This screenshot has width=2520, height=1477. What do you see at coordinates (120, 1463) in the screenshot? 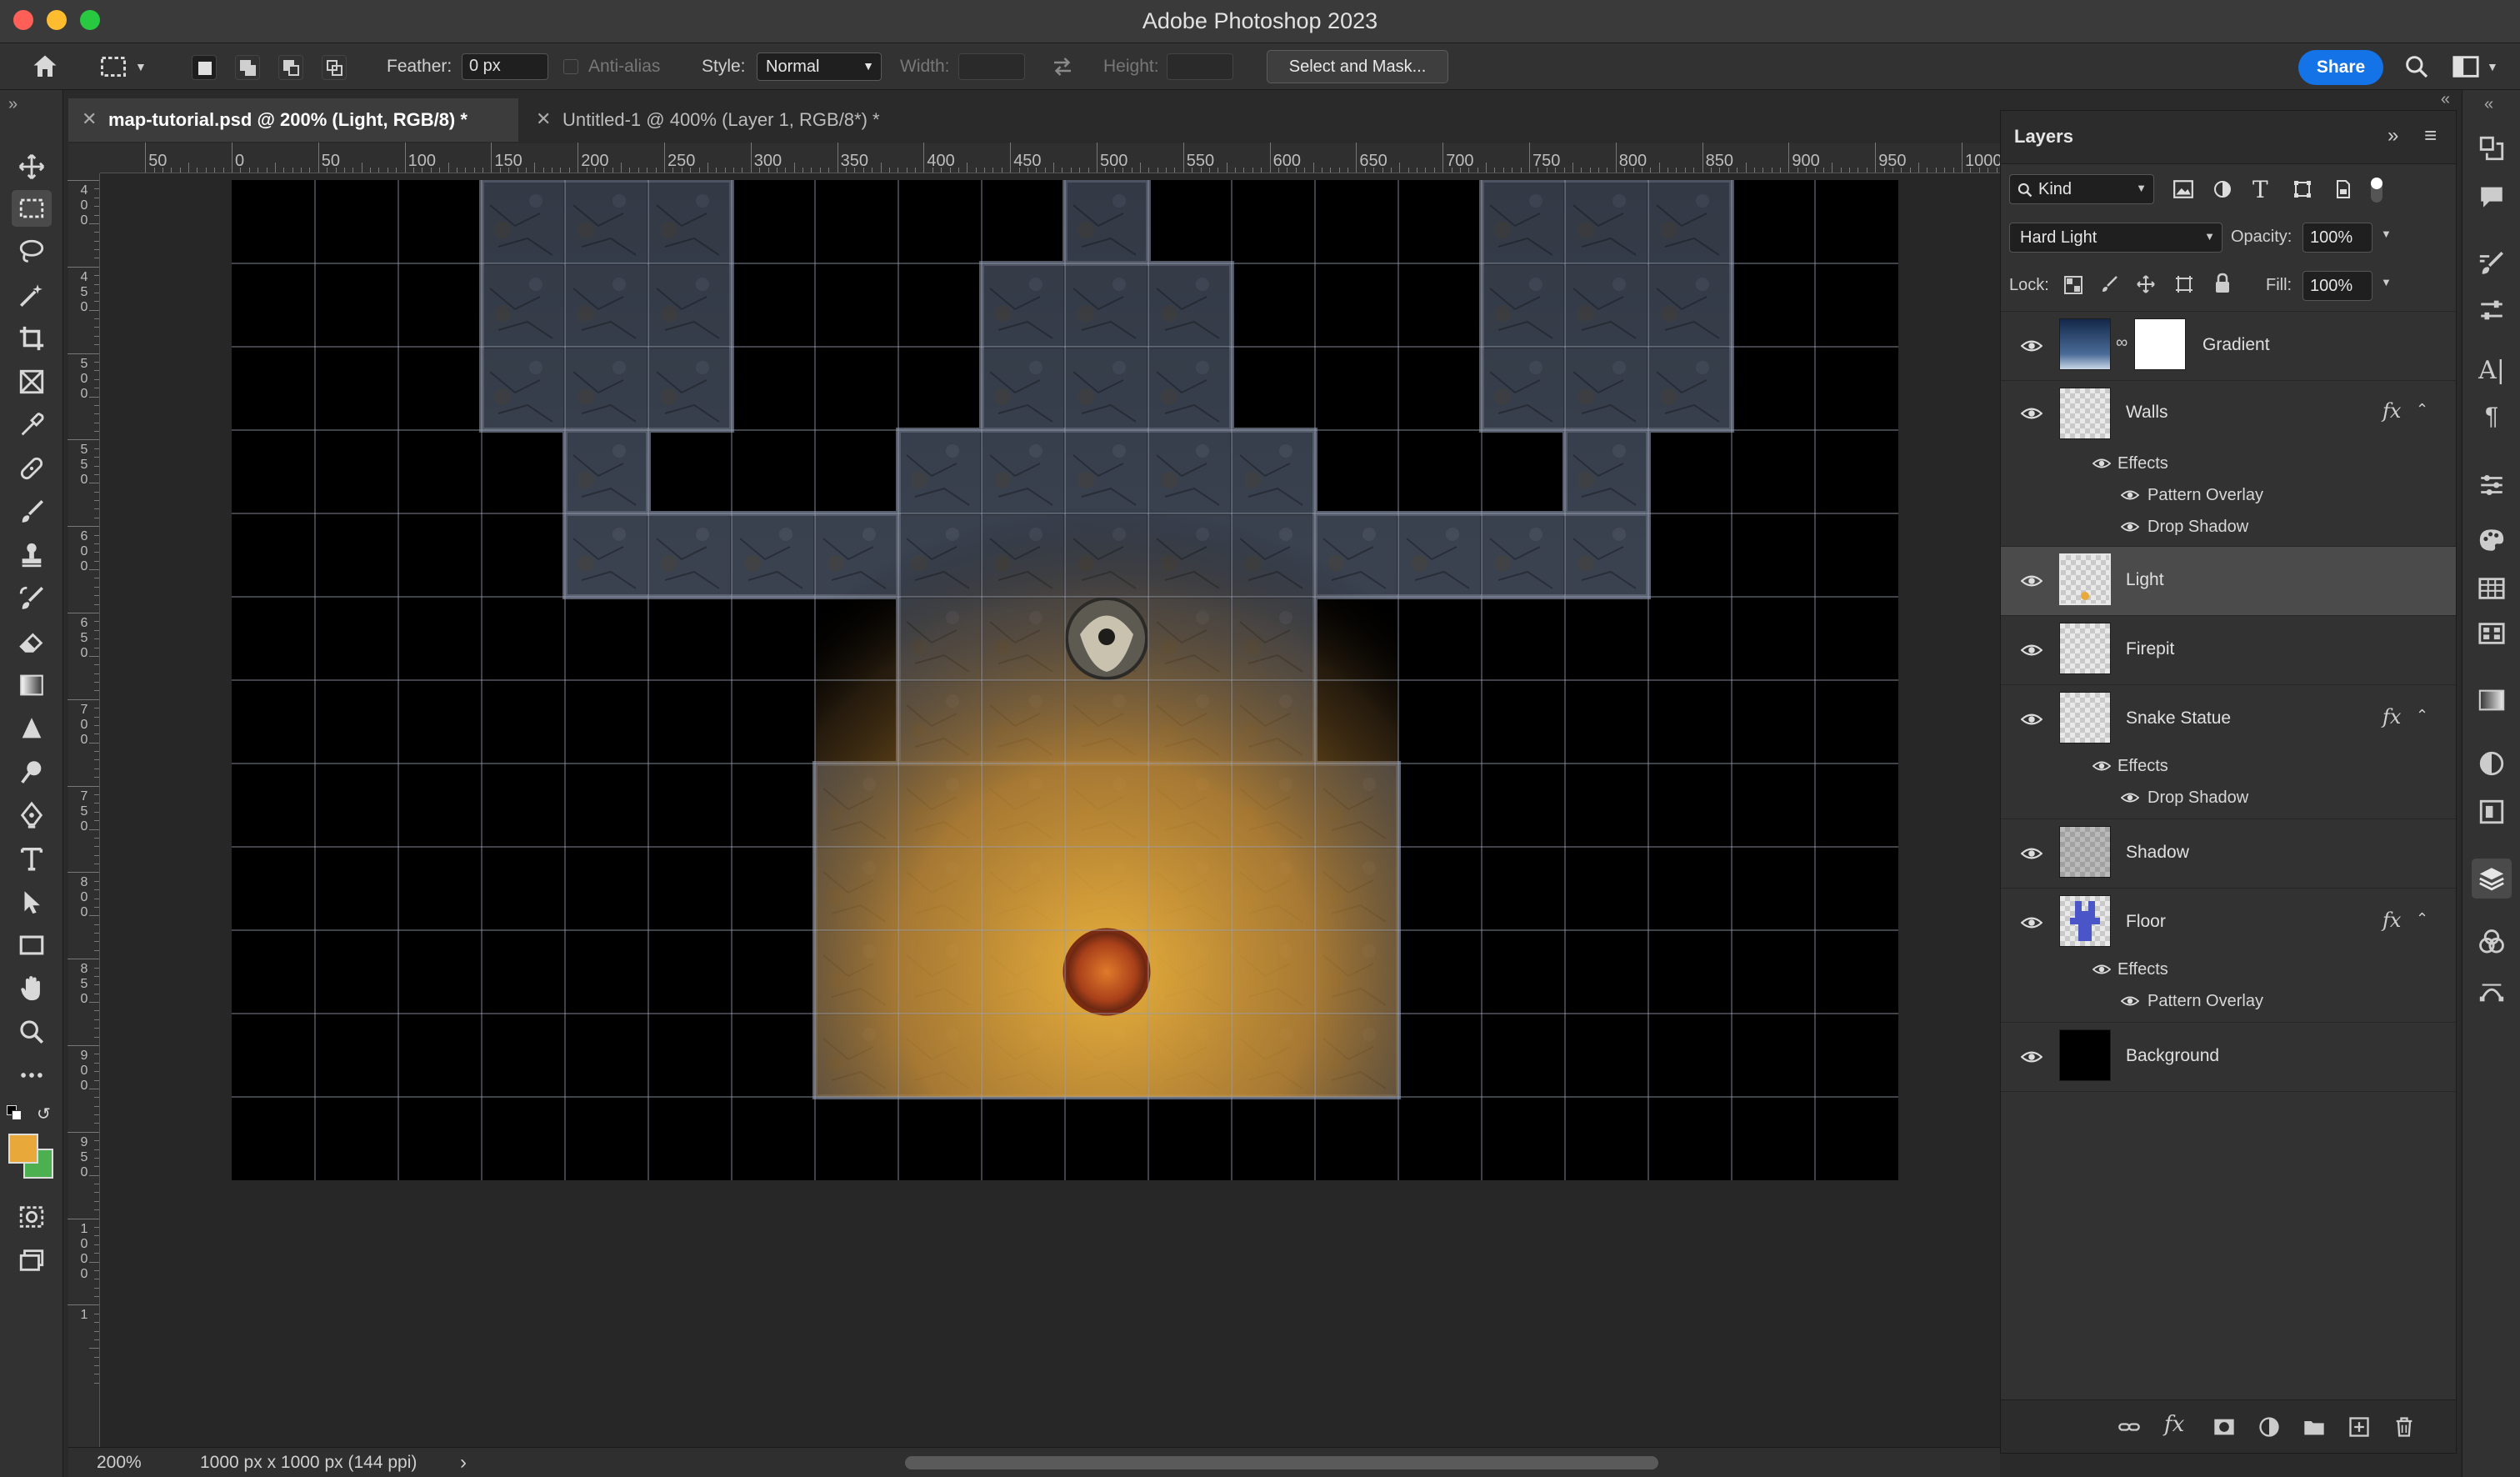
I see `zoom-level: 200%` at bounding box center [120, 1463].